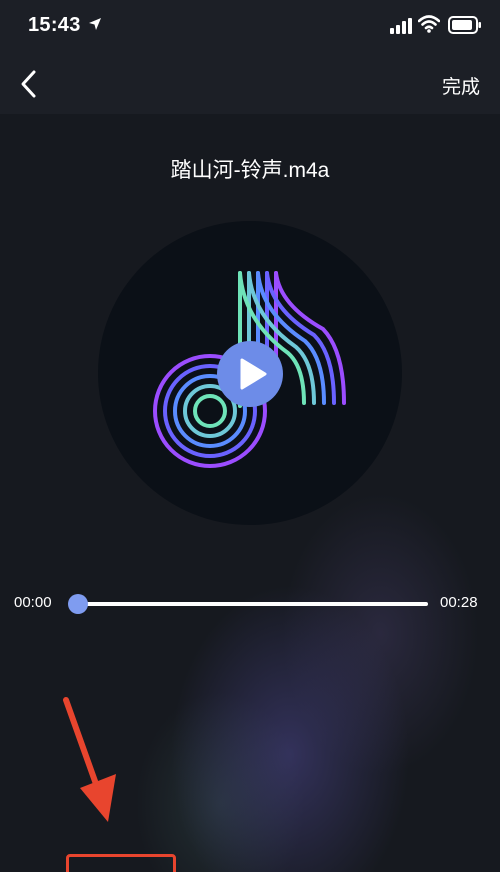 The width and height of the screenshot is (500, 872). What do you see at coordinates (464, 25) in the screenshot?
I see `battery-icon` at bounding box center [464, 25].